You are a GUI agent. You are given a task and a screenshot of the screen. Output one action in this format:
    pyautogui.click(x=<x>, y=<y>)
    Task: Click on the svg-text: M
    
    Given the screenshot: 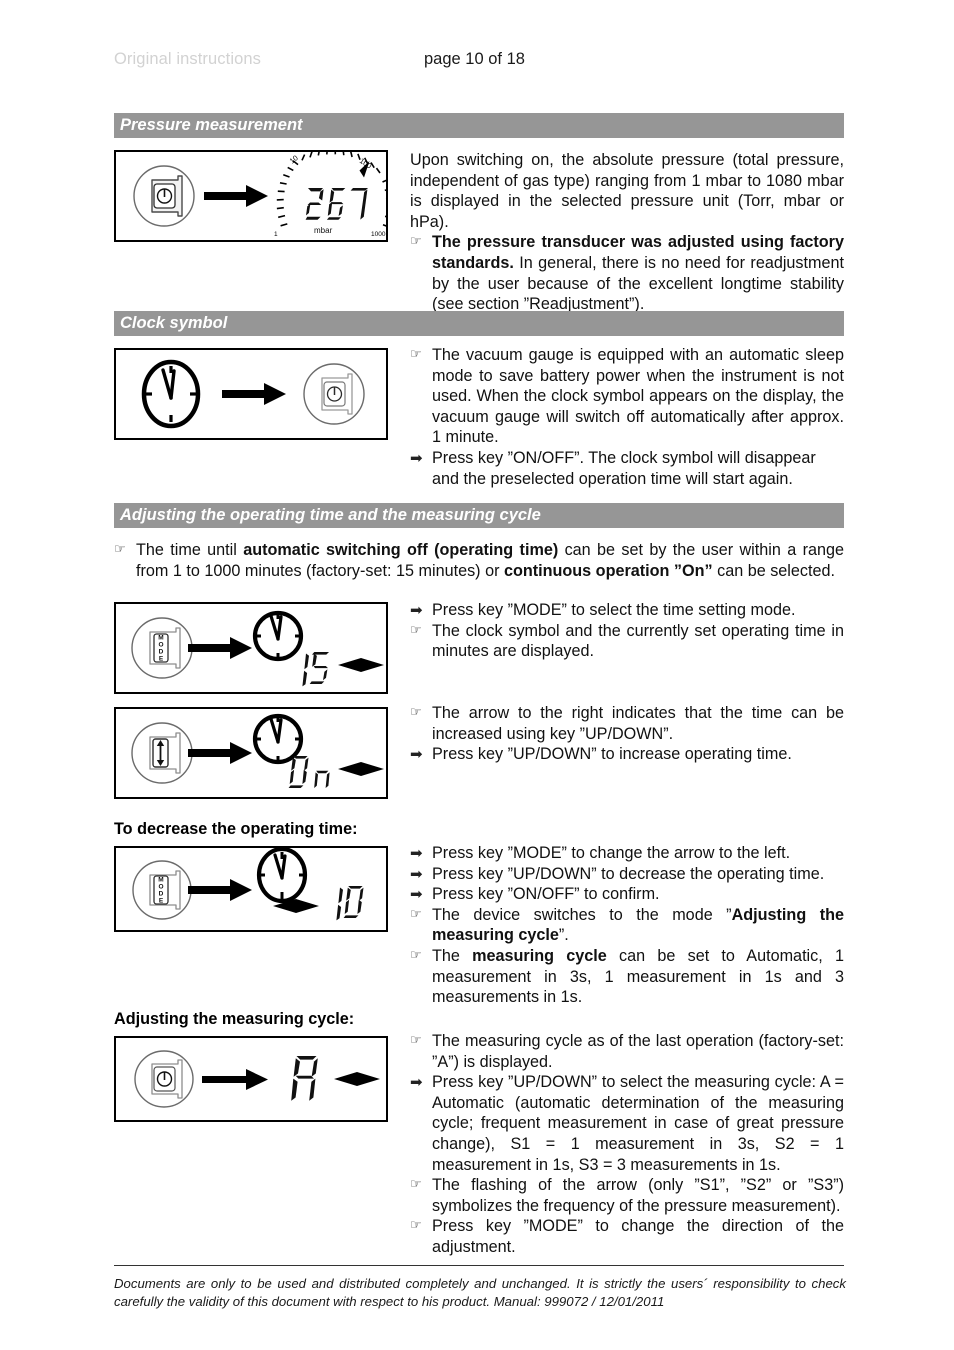 What is the action you would take?
    pyautogui.click(x=160, y=880)
    